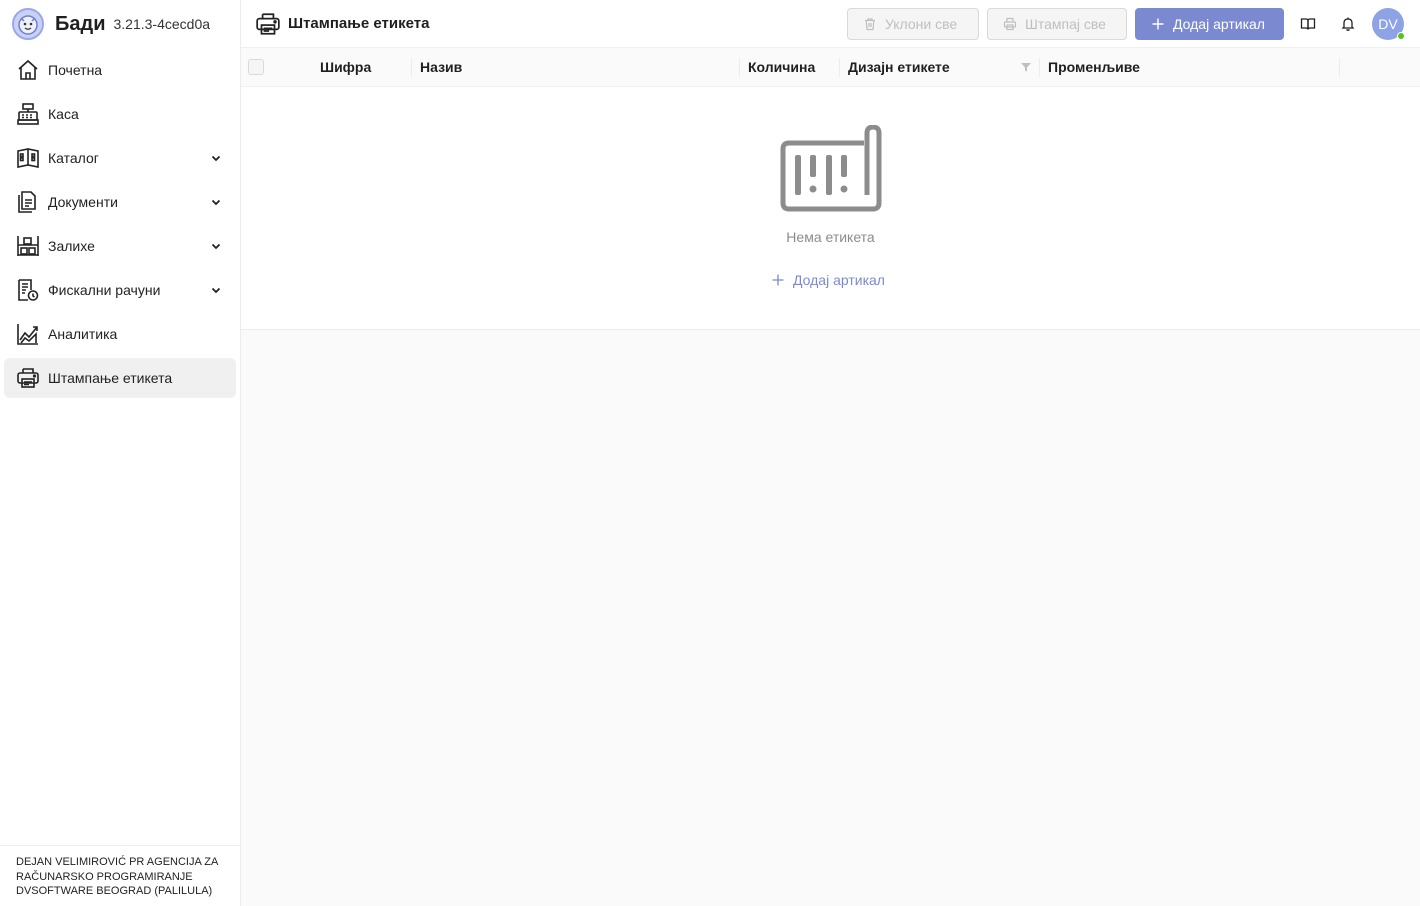  Describe the element at coordinates (110, 378) in the screenshot. I see `sidebar-item-label: Штампање етикета` at that location.